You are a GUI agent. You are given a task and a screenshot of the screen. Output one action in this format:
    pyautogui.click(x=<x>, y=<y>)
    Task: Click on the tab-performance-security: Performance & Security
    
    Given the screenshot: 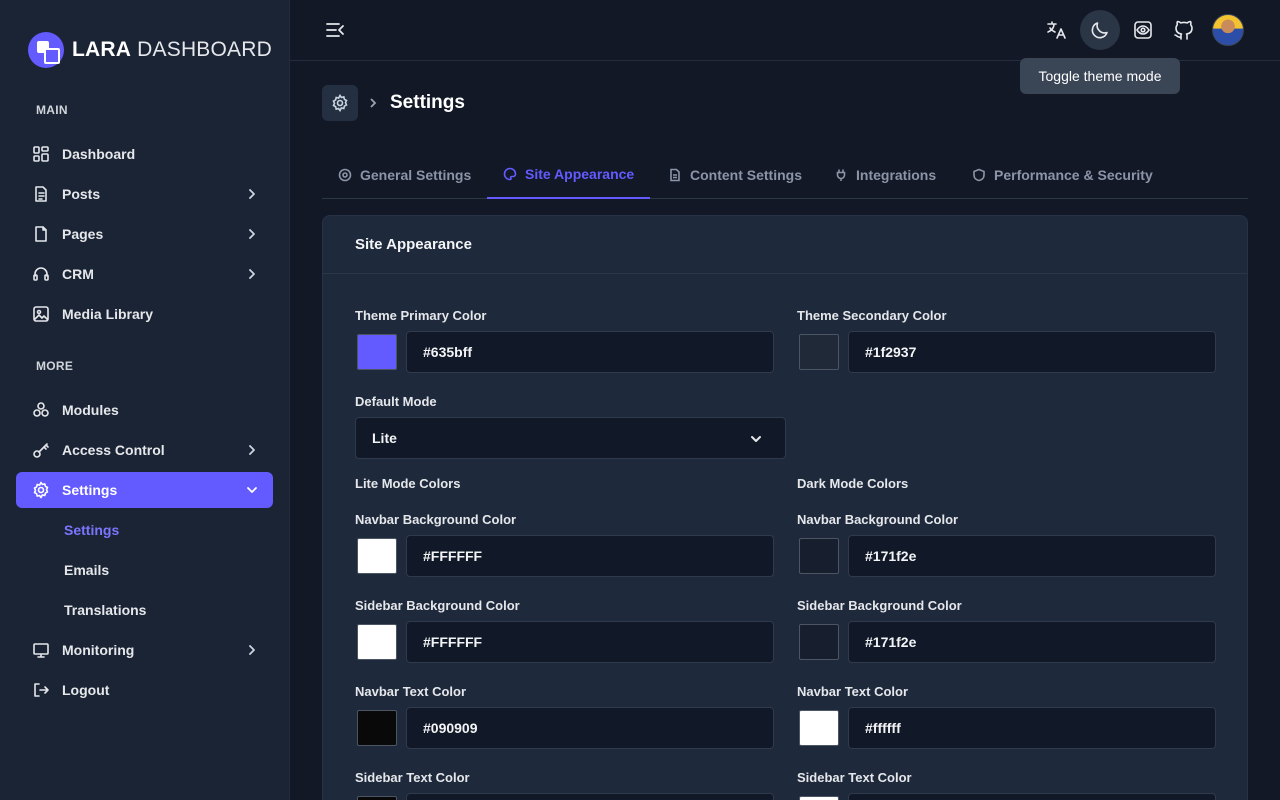 What is the action you would take?
    pyautogui.click(x=1062, y=174)
    